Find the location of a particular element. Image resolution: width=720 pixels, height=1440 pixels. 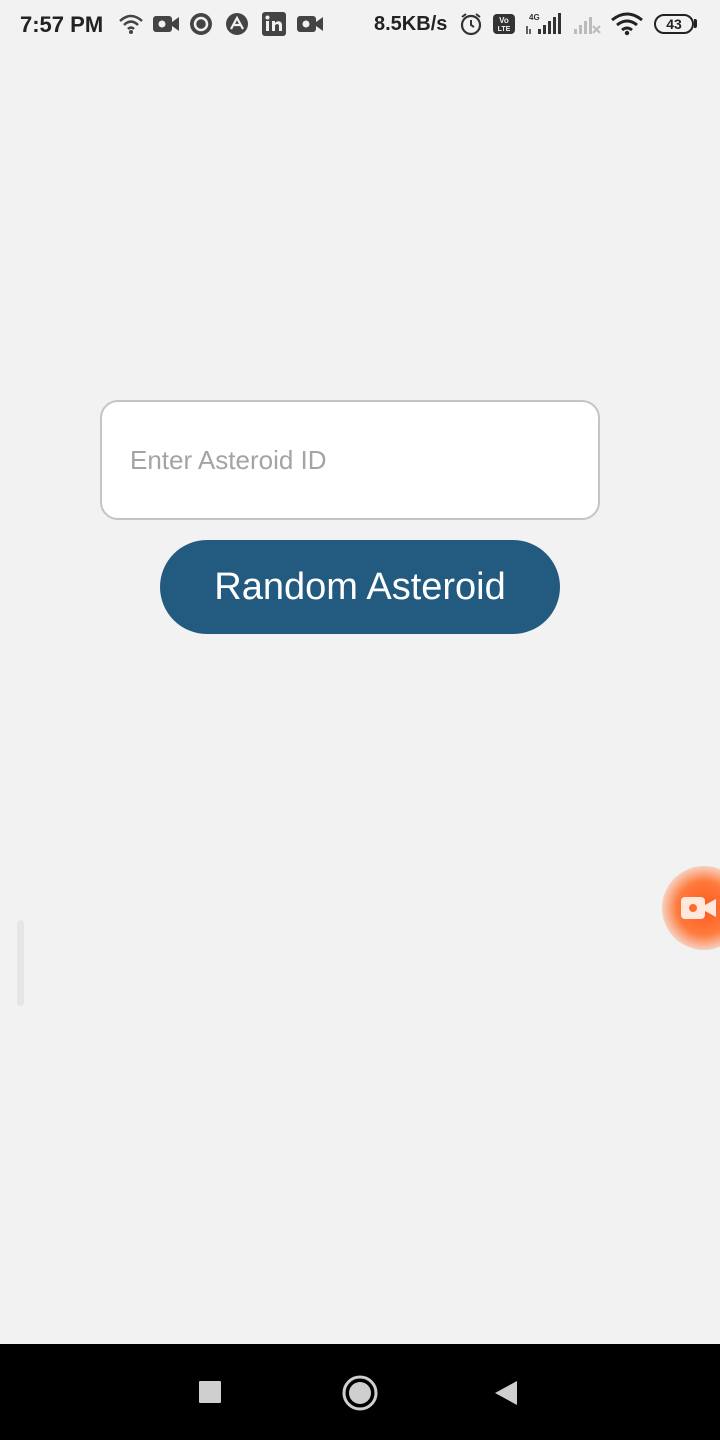

back-triangle-icon is located at coordinates (506, 1393).